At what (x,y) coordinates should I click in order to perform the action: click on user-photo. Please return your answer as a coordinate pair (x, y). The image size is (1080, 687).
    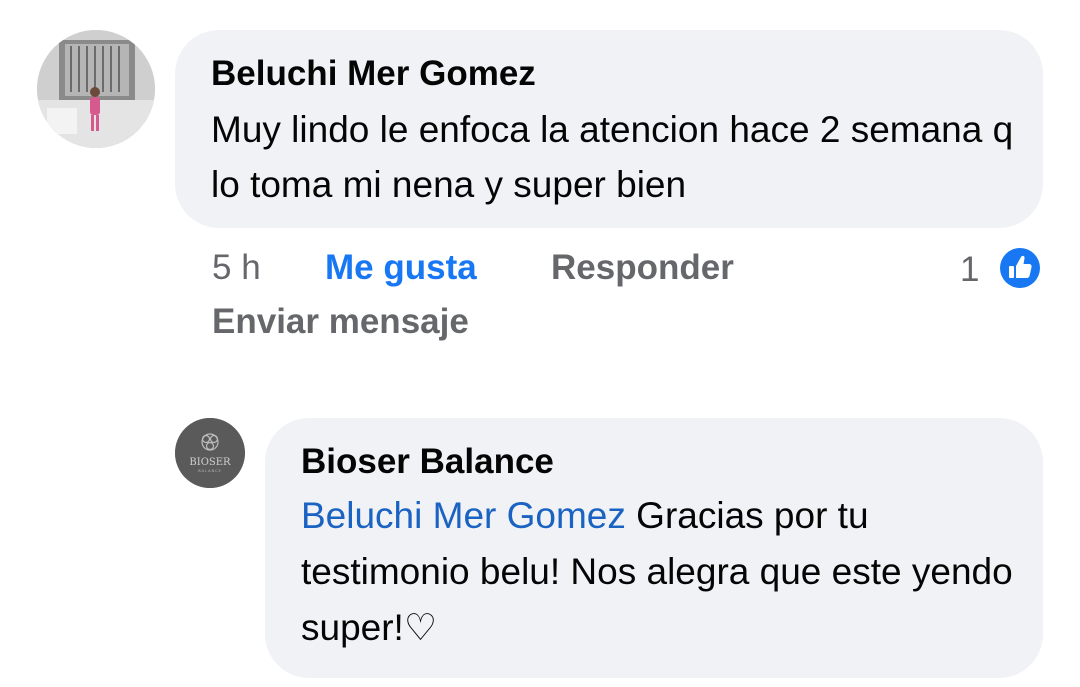
    Looking at the image, I should click on (96, 89).